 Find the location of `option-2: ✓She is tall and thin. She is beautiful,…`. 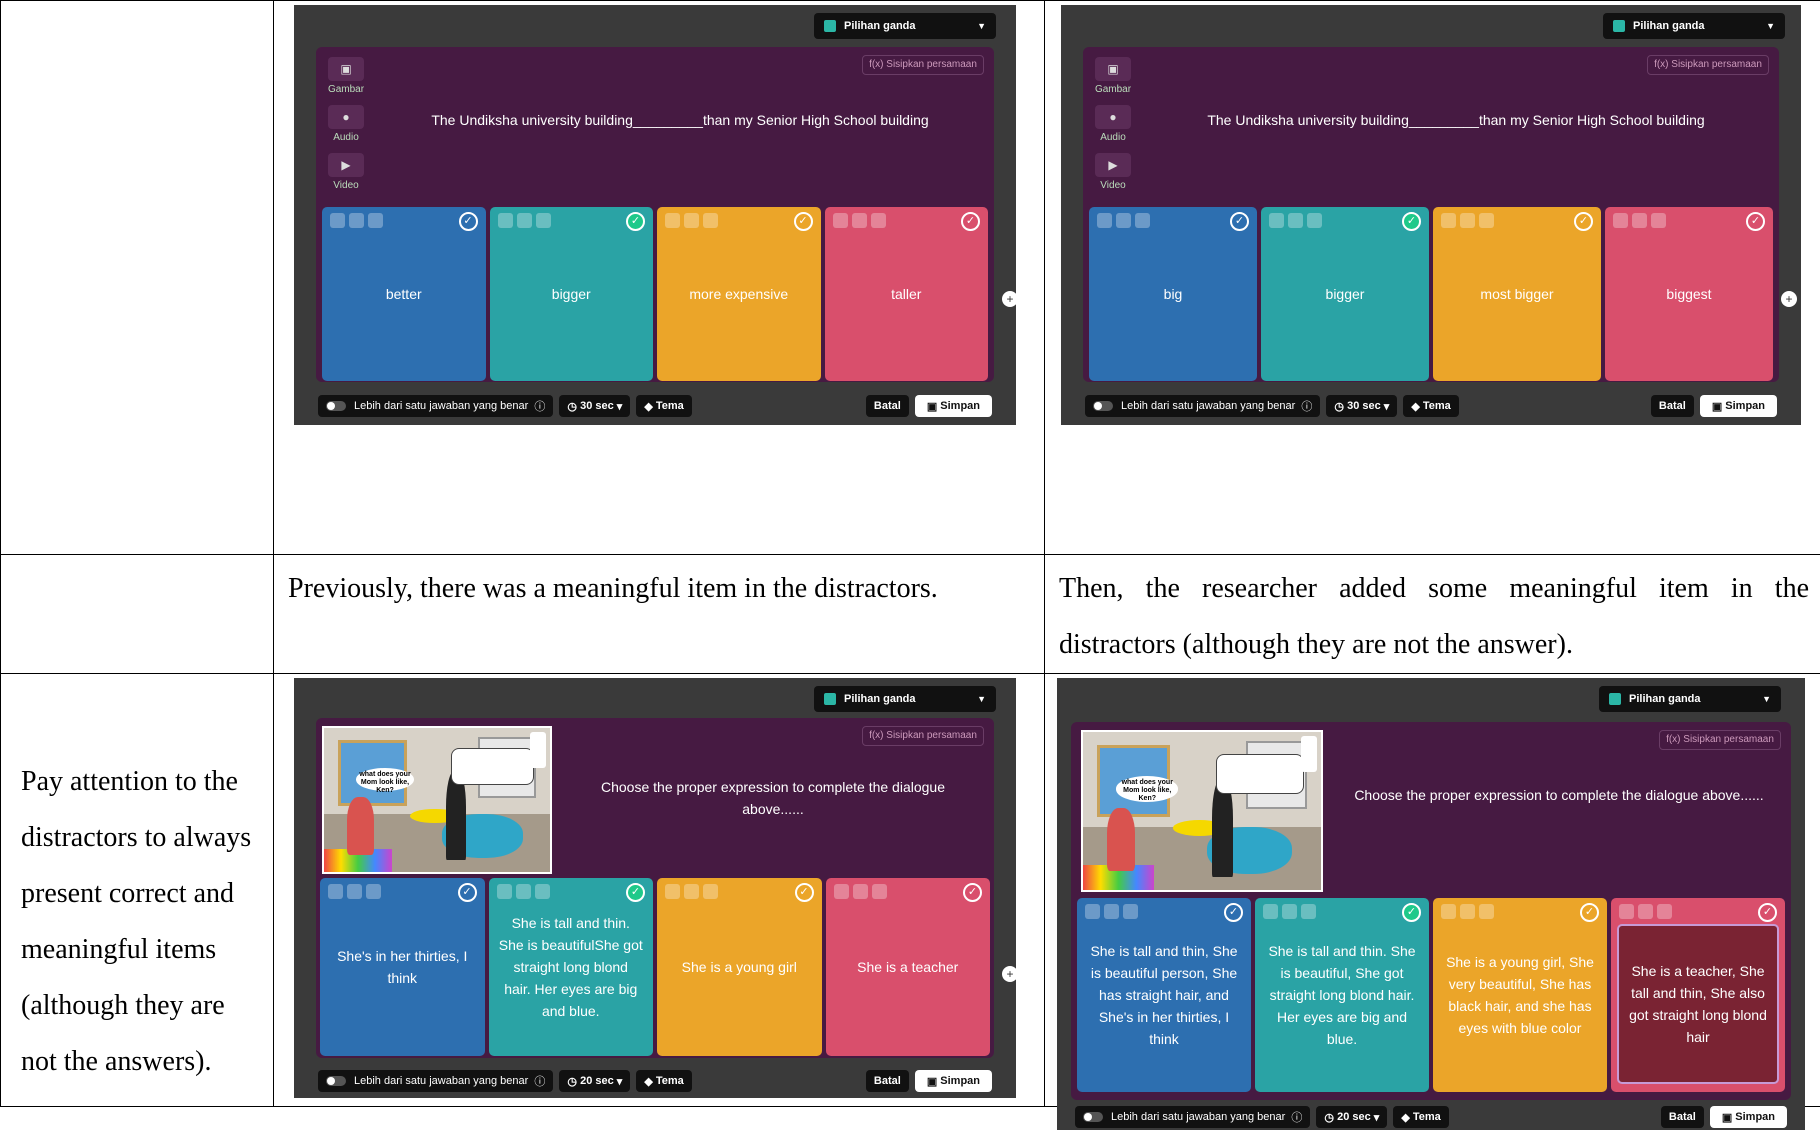

option-2: ✓She is tall and thin. She is beautiful,… is located at coordinates (1342, 995).